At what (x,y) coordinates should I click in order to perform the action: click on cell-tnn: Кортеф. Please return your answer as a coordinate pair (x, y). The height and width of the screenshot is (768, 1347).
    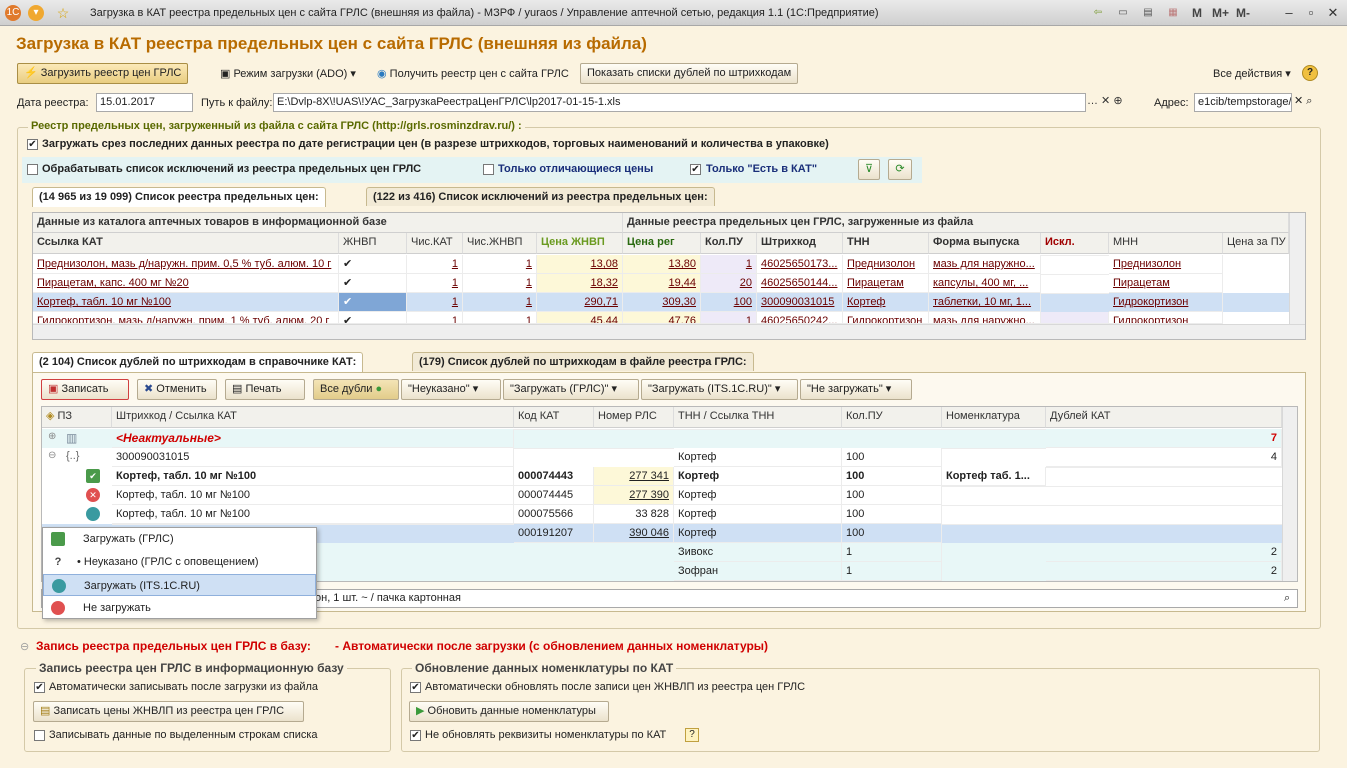
    Looking at the image, I should click on (886, 302).